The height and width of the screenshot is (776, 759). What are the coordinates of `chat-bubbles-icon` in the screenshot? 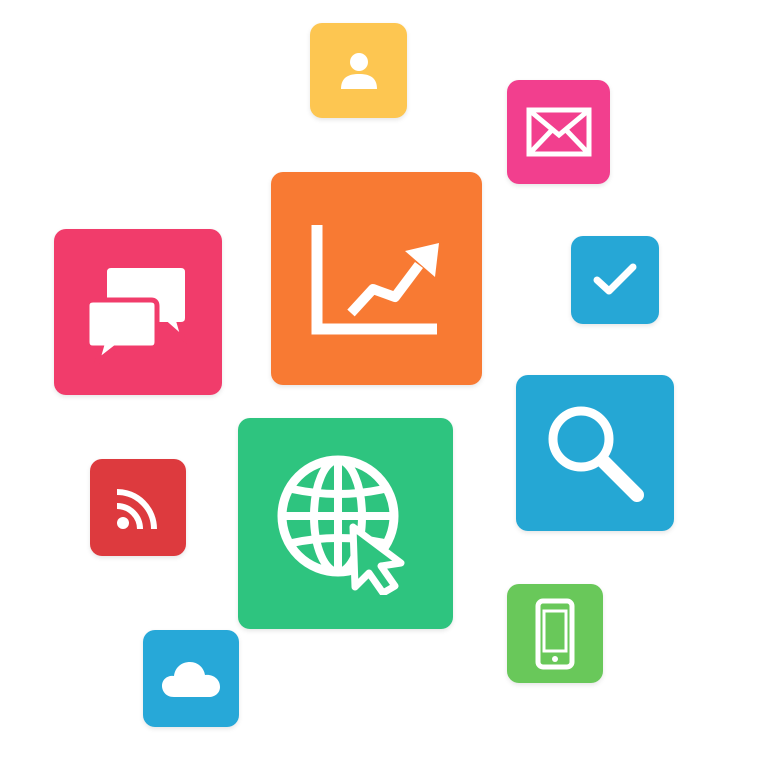 It's located at (136, 314).